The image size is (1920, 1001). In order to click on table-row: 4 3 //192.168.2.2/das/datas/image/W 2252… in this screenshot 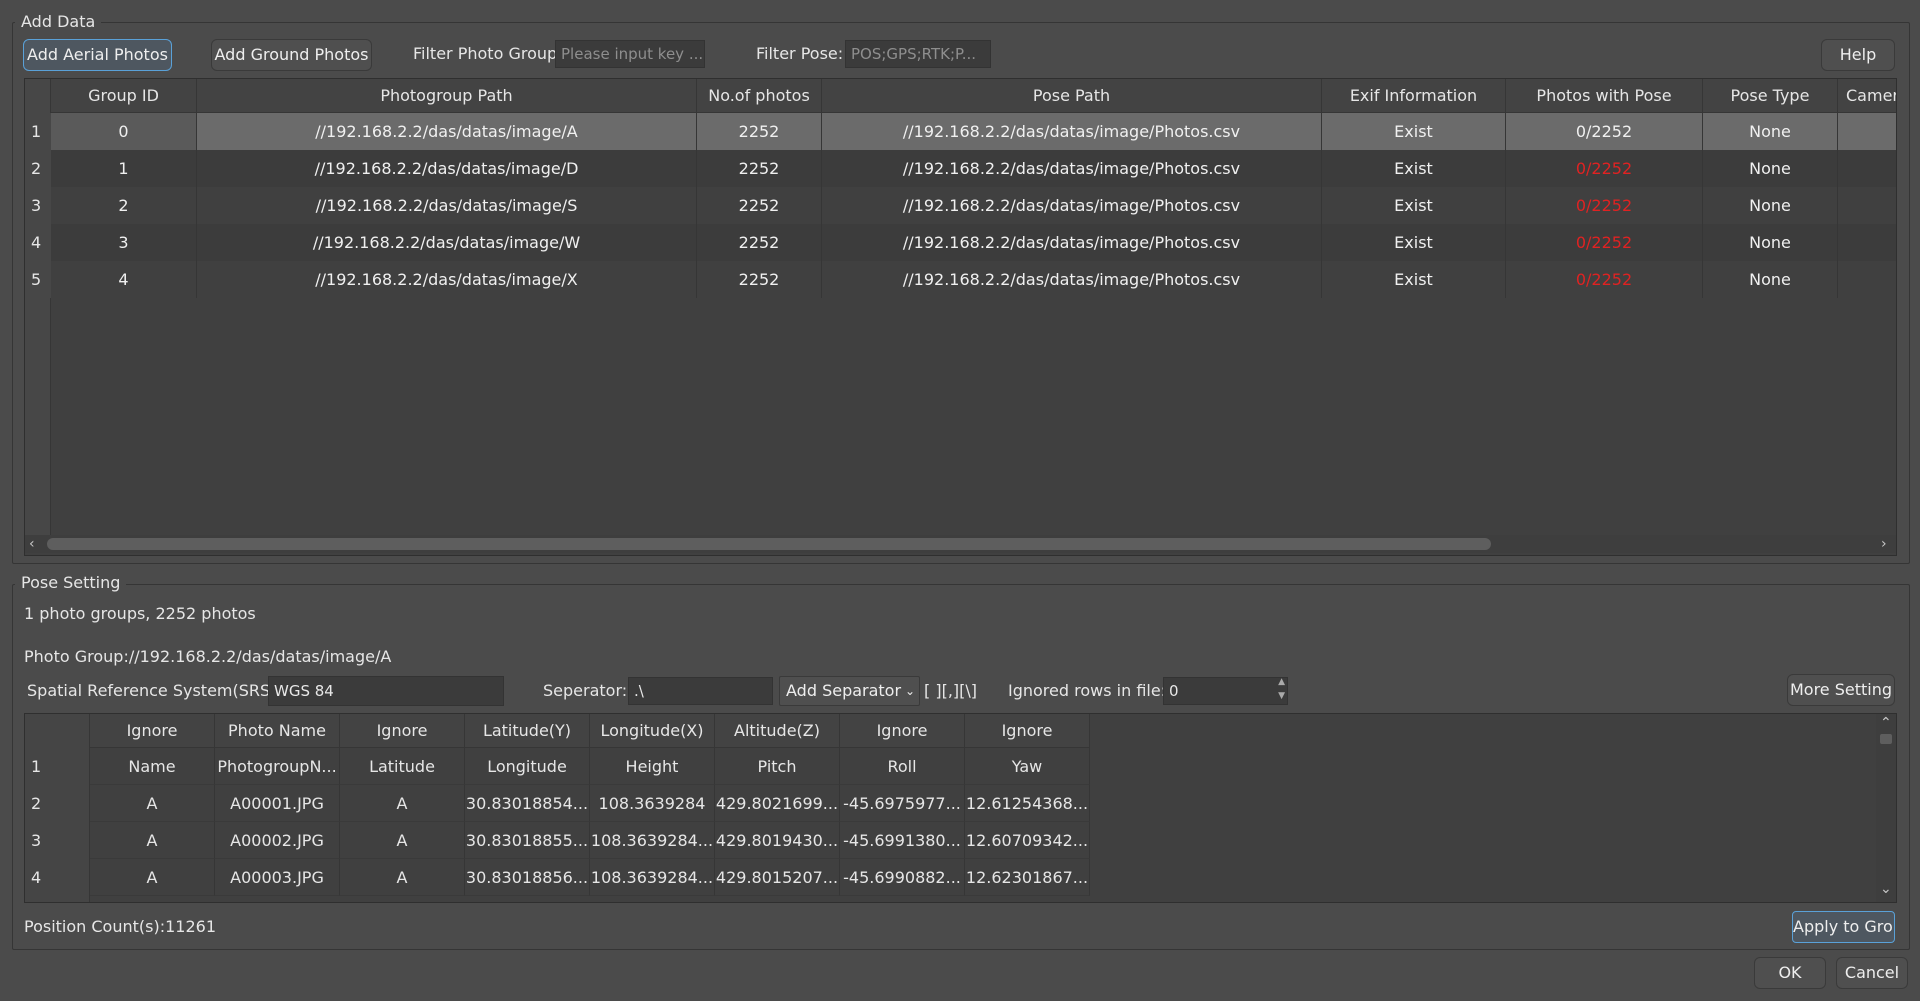, I will do `click(960, 242)`.